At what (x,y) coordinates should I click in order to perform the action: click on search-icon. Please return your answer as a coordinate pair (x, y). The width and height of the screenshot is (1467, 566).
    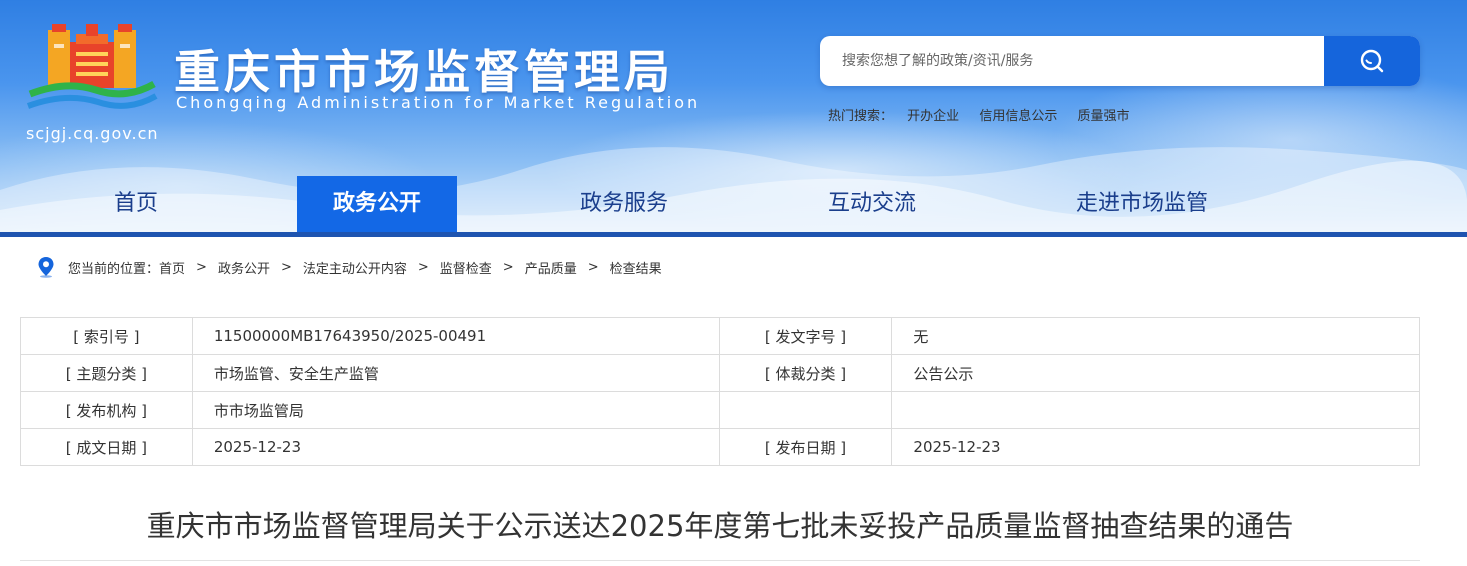
    Looking at the image, I should click on (1372, 61).